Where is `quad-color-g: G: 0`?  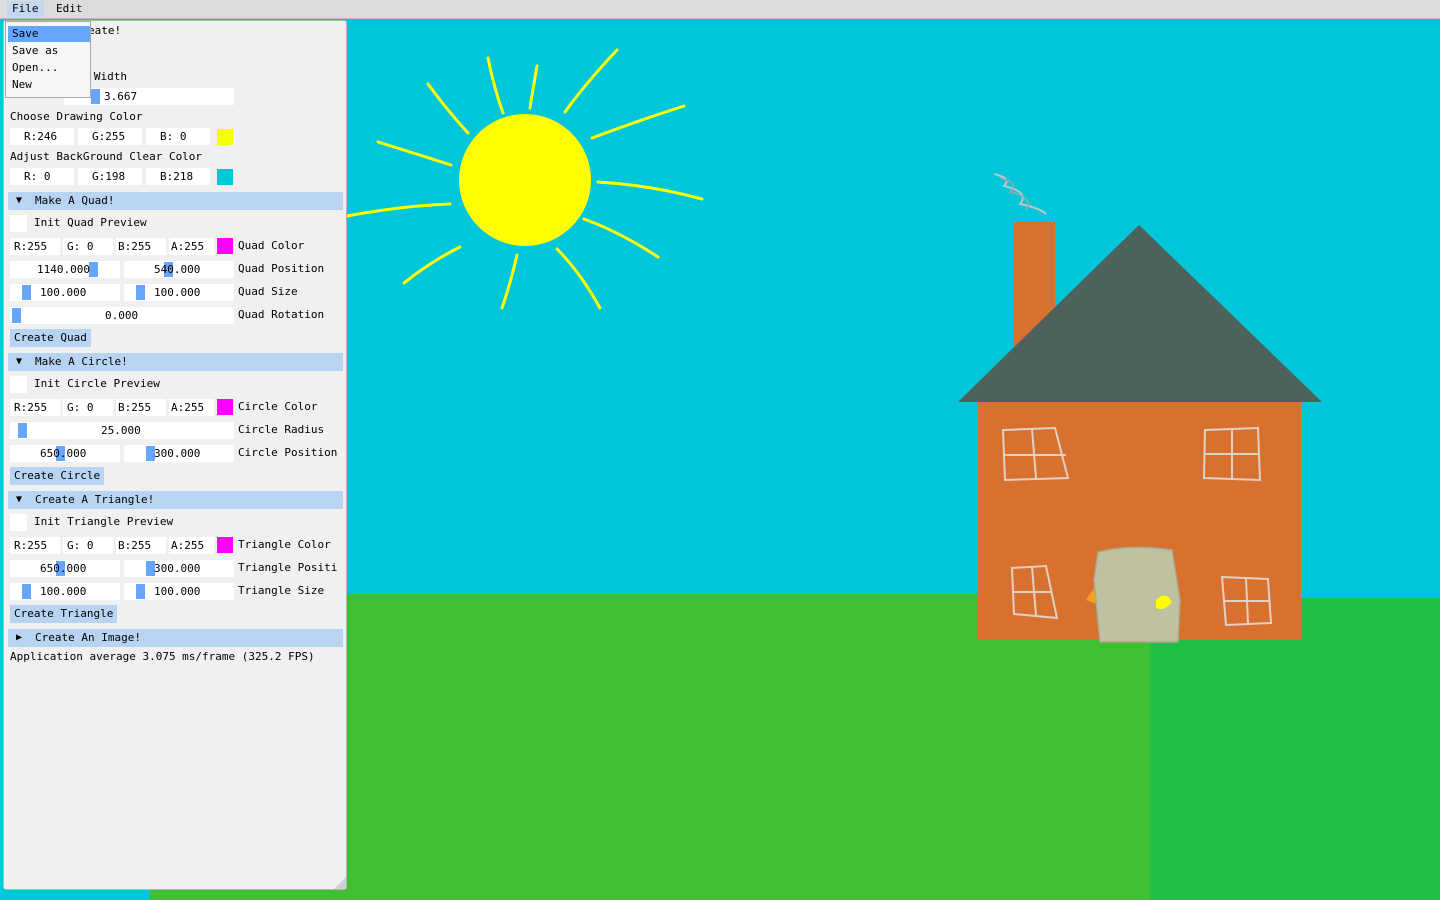
quad-color-g: G: 0 is located at coordinates (88, 246).